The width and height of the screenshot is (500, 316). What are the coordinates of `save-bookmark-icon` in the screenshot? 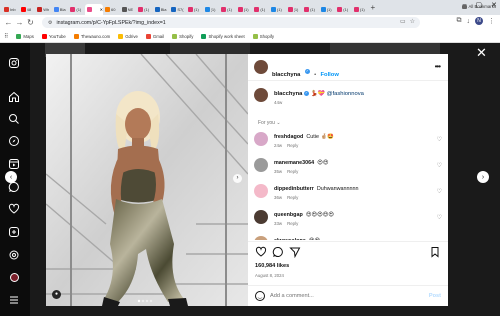 It's located at (435, 252).